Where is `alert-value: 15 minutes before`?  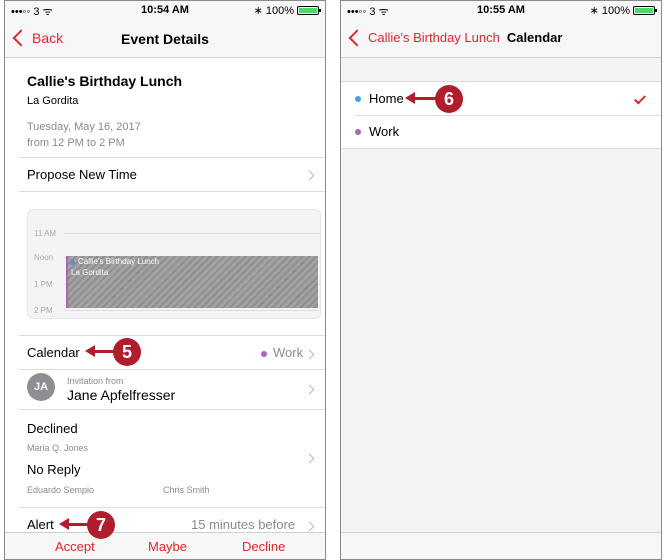
alert-value: 15 minutes before is located at coordinates (243, 524).